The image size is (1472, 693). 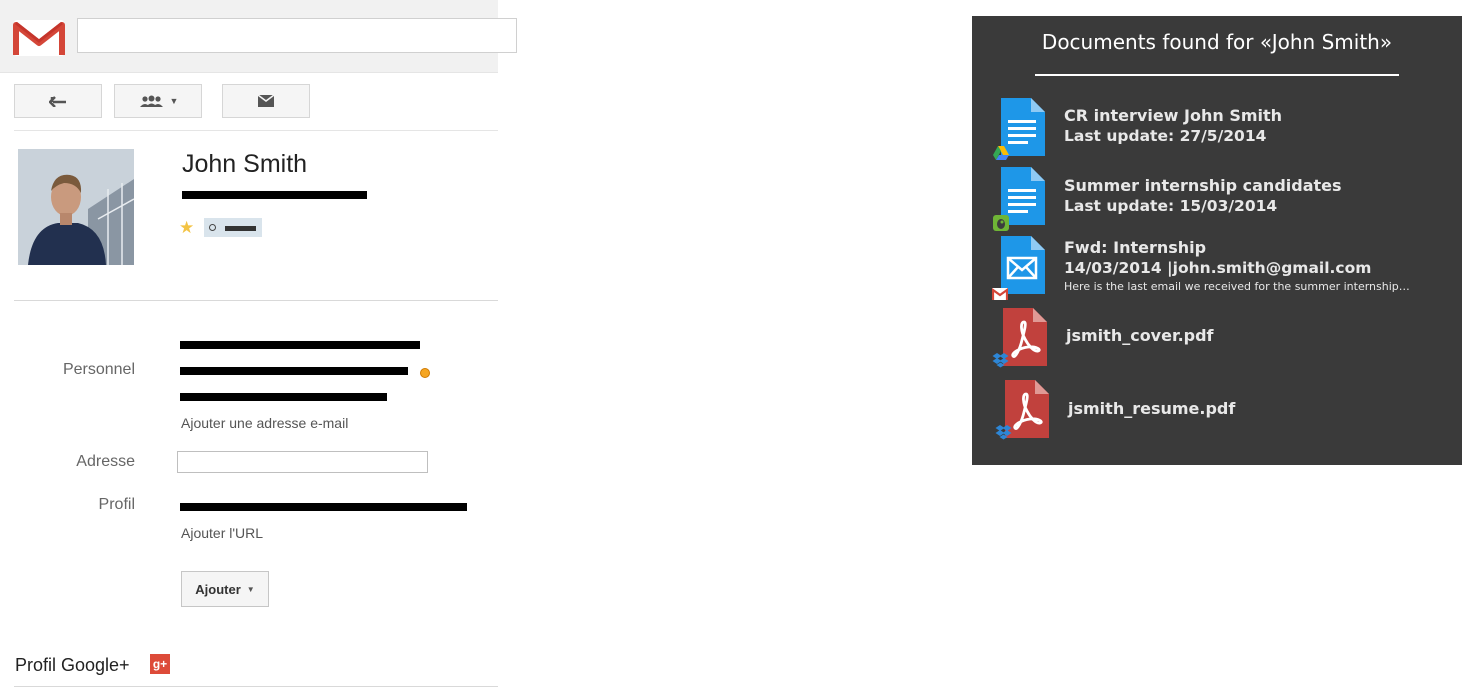 What do you see at coordinates (151, 101) in the screenshot?
I see `people-icon` at bounding box center [151, 101].